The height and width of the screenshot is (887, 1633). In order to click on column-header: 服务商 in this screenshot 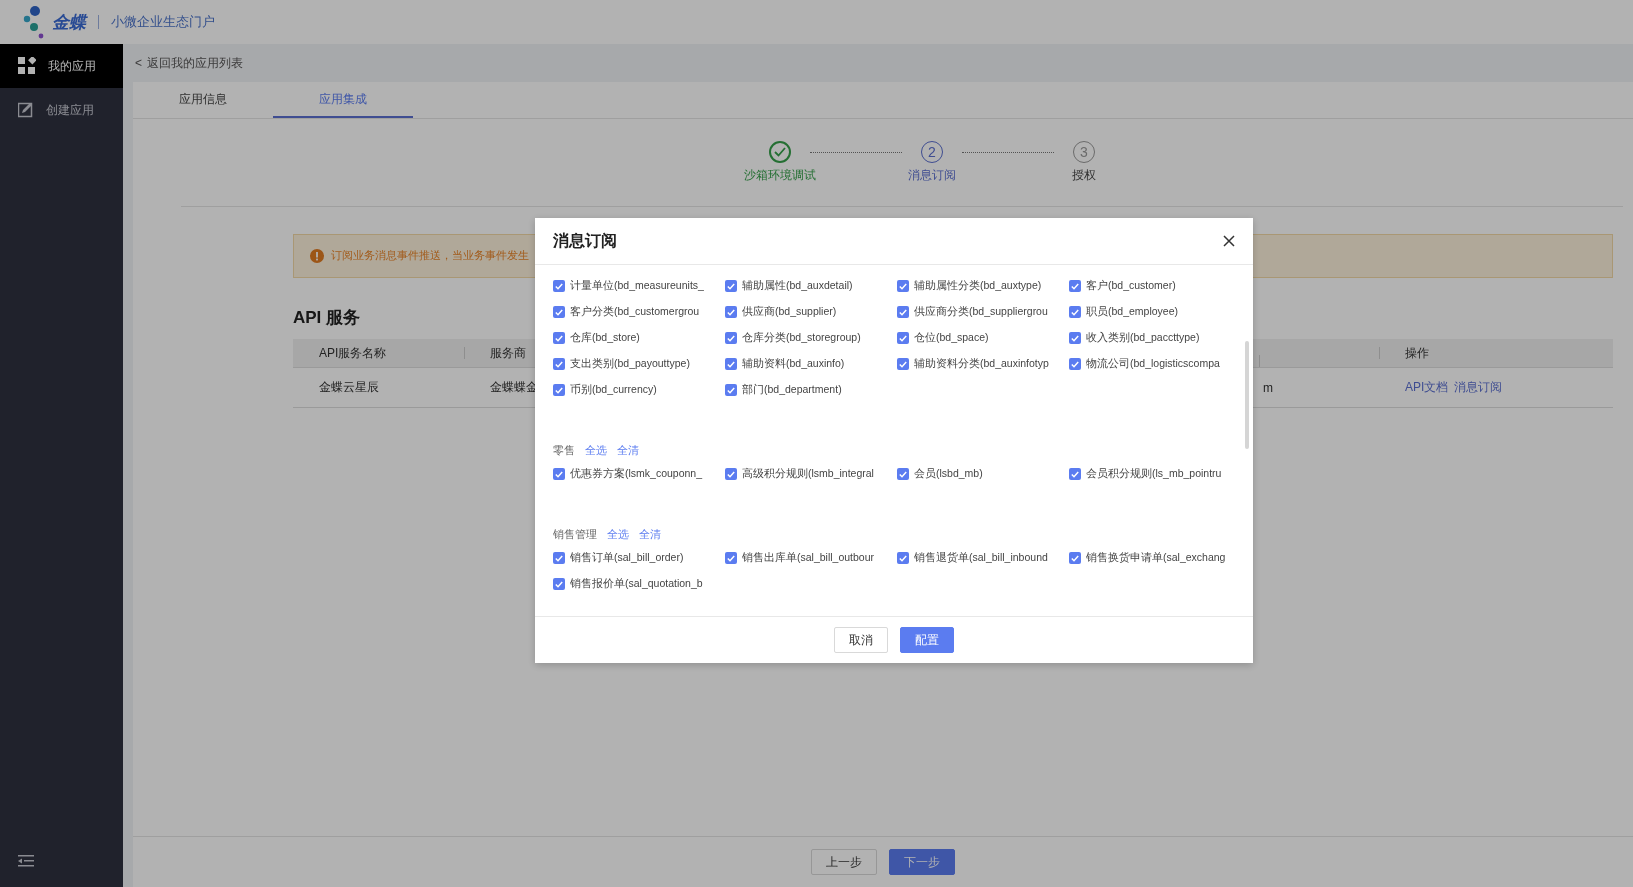, I will do `click(508, 352)`.